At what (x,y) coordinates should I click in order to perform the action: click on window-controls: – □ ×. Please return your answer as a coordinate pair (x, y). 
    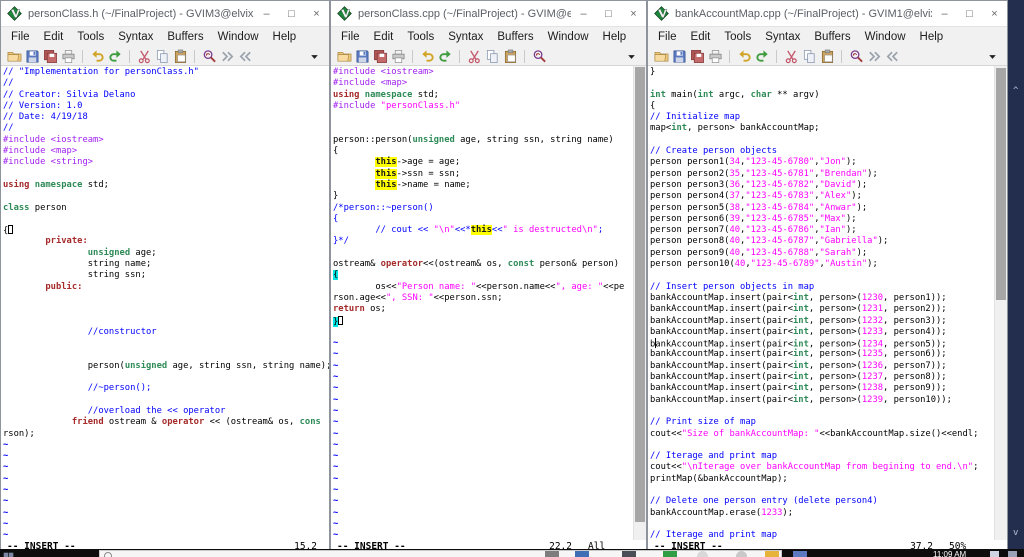
    Looking at the image, I should click on (608, 13).